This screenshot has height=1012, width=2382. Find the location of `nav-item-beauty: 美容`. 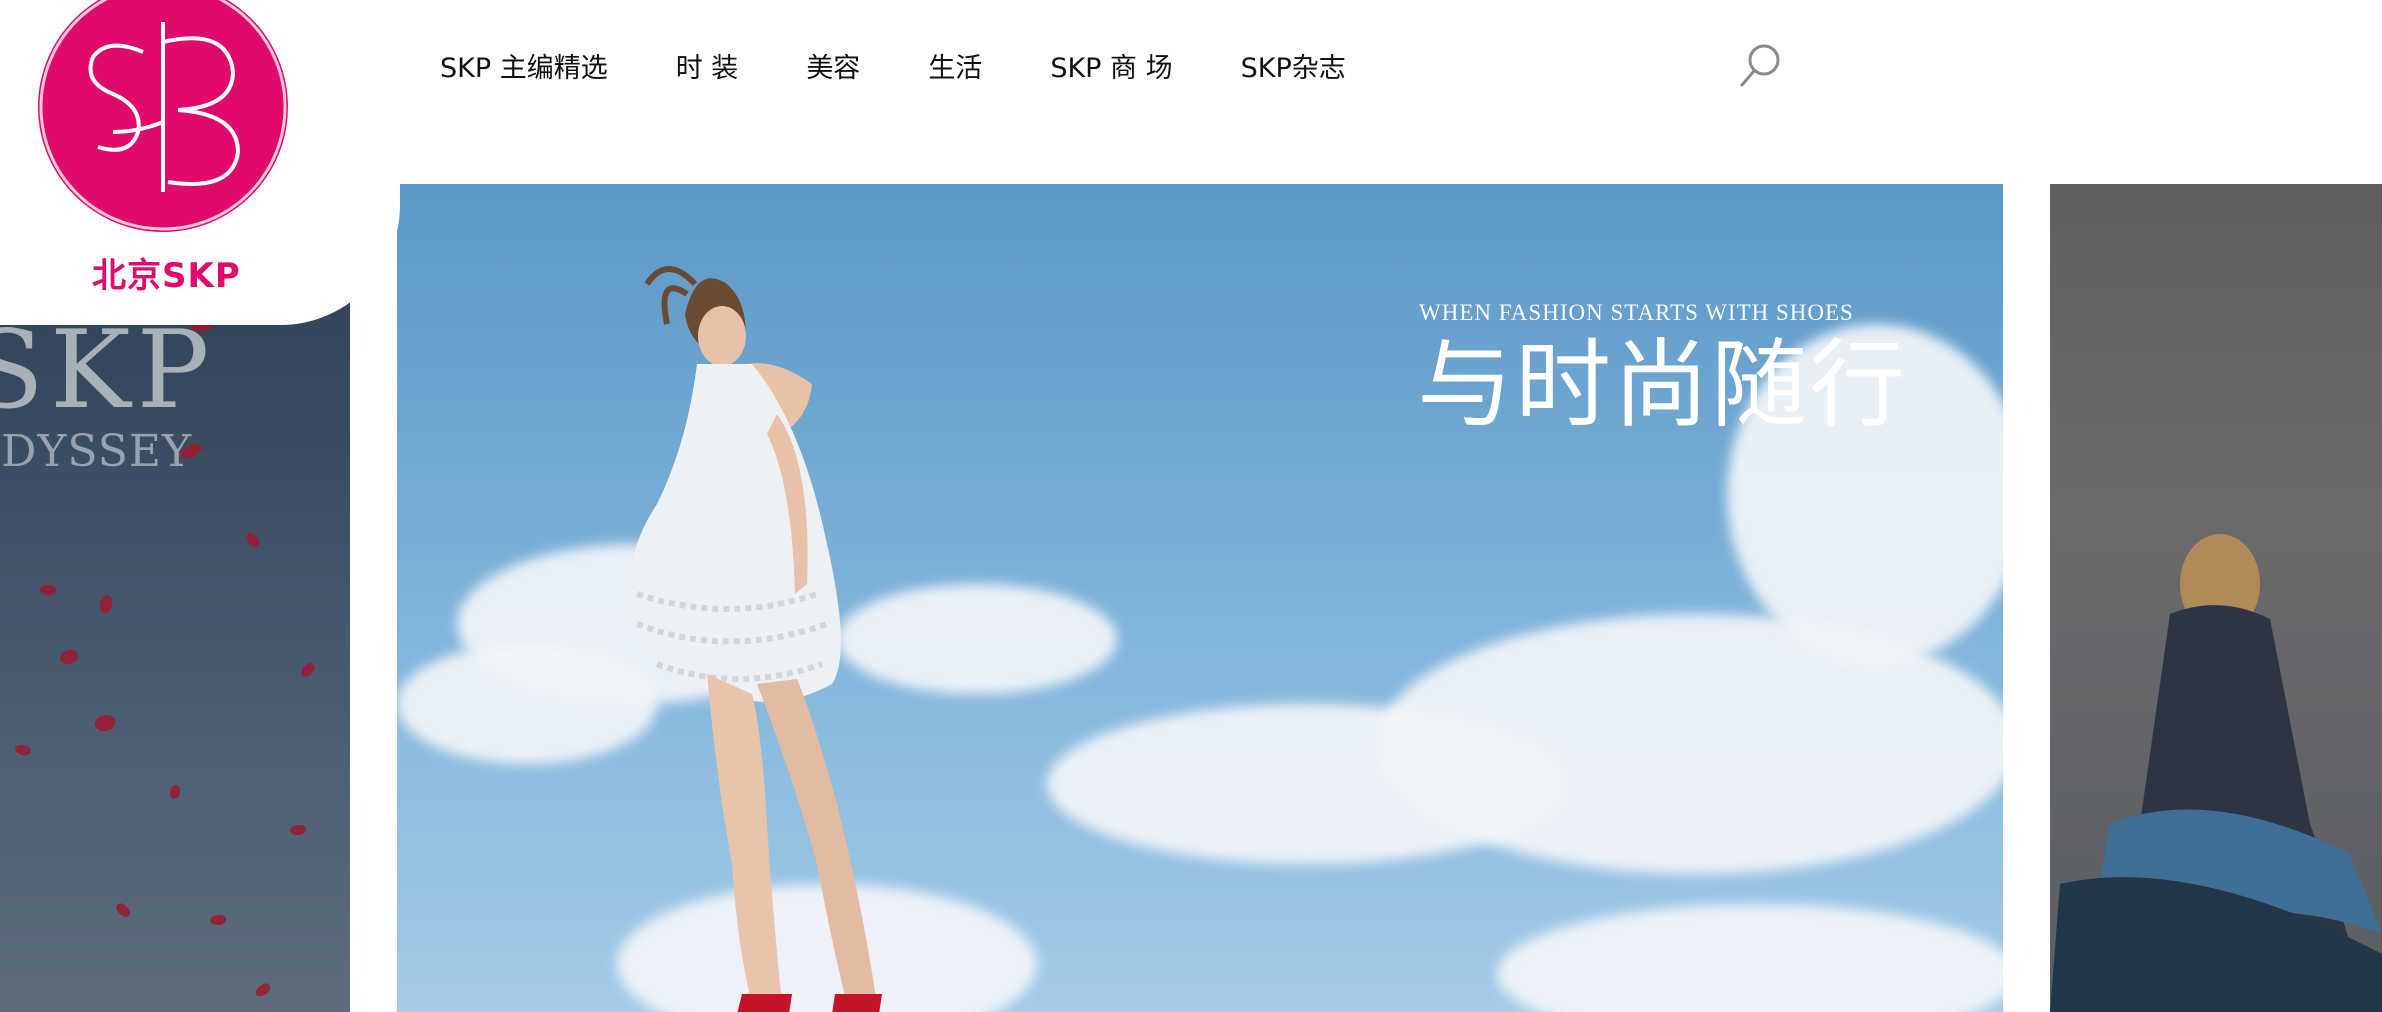

nav-item-beauty: 美容 is located at coordinates (833, 65).